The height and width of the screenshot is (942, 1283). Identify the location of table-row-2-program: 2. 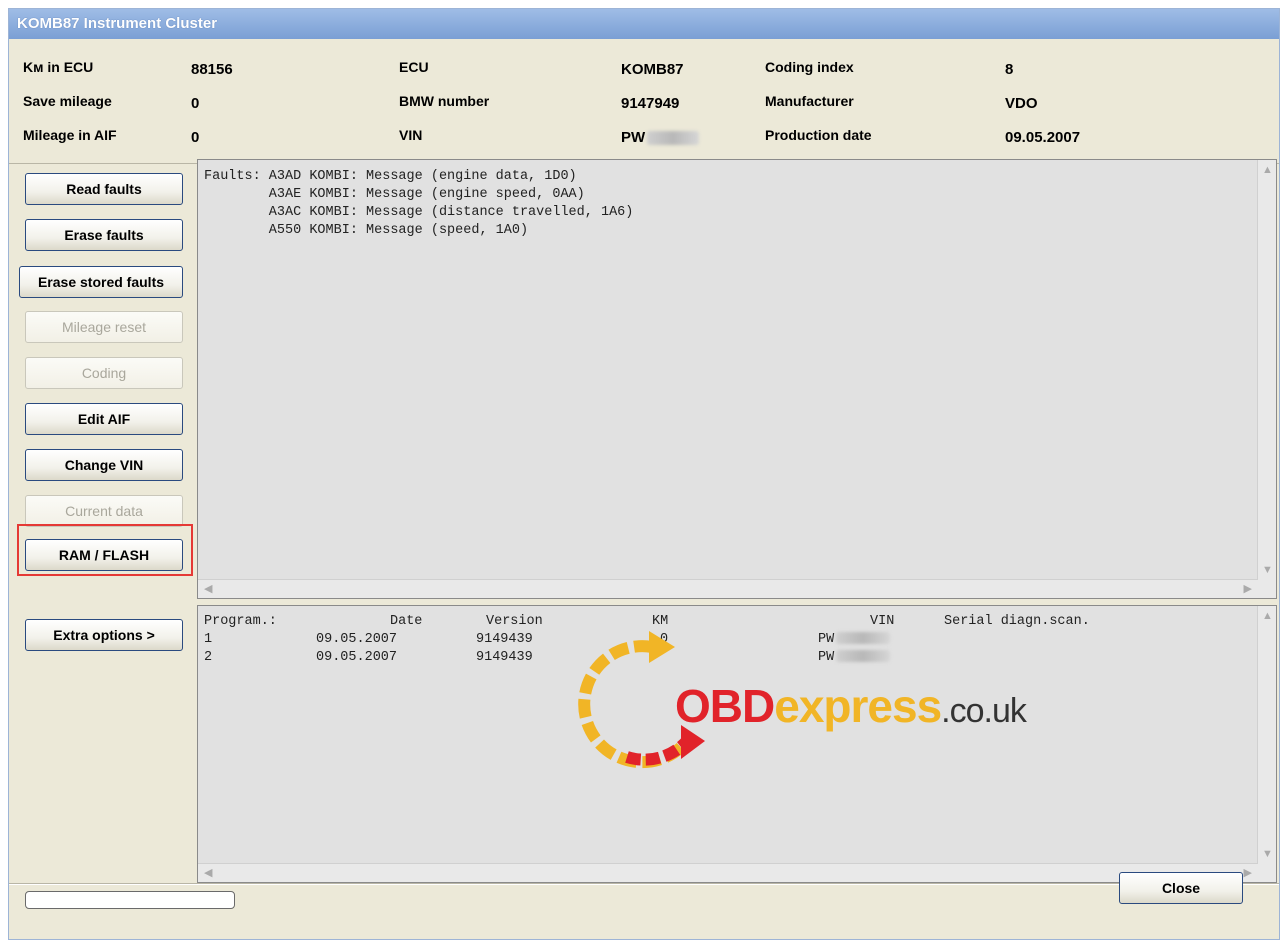
(208, 657).